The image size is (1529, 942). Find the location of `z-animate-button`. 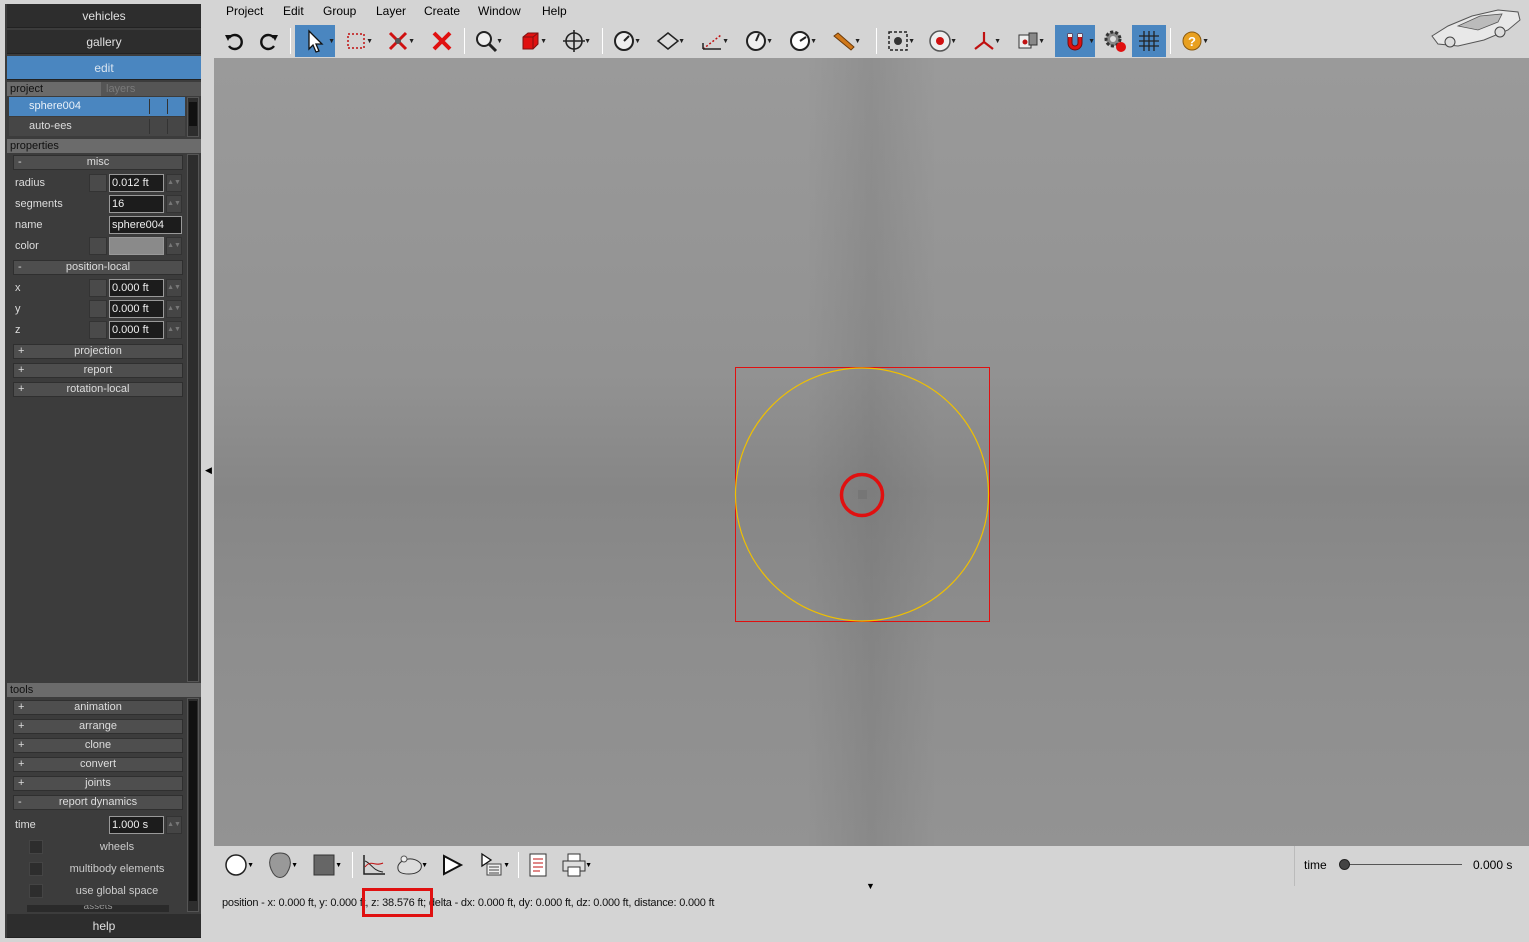

z-animate-button is located at coordinates (98, 330).